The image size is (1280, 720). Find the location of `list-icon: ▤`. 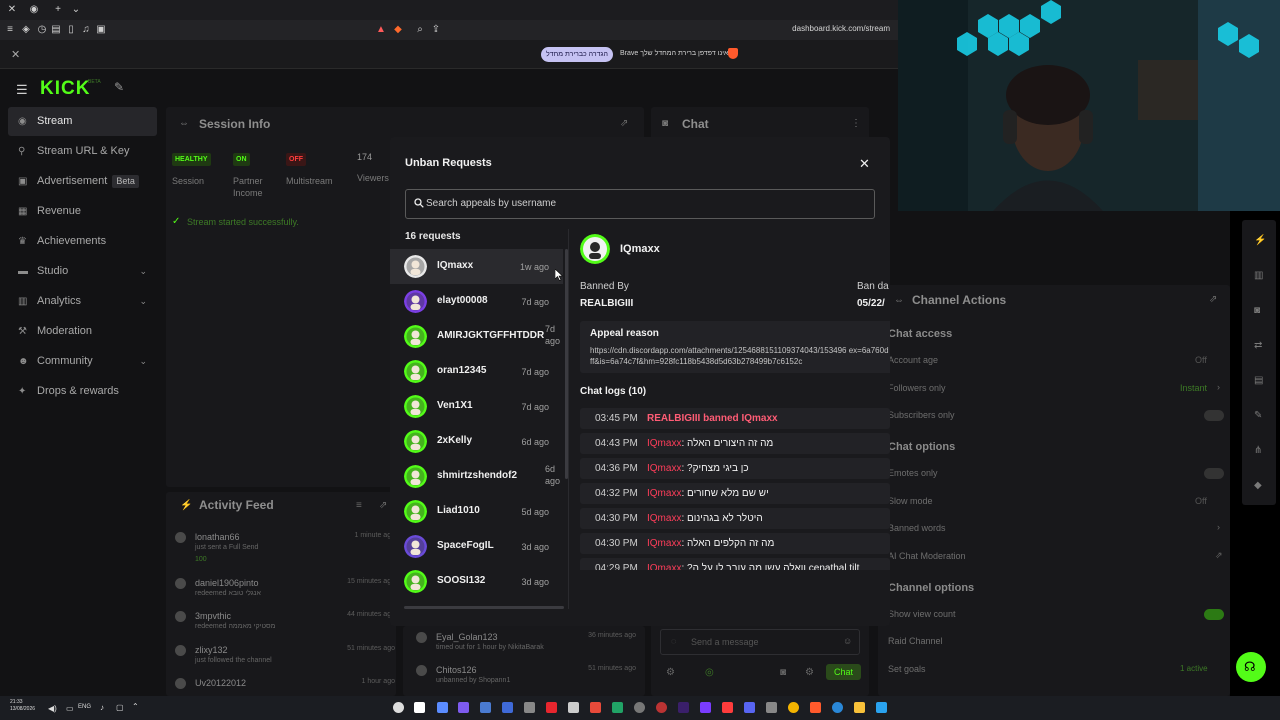

list-icon: ▤ is located at coordinates (1258, 380).